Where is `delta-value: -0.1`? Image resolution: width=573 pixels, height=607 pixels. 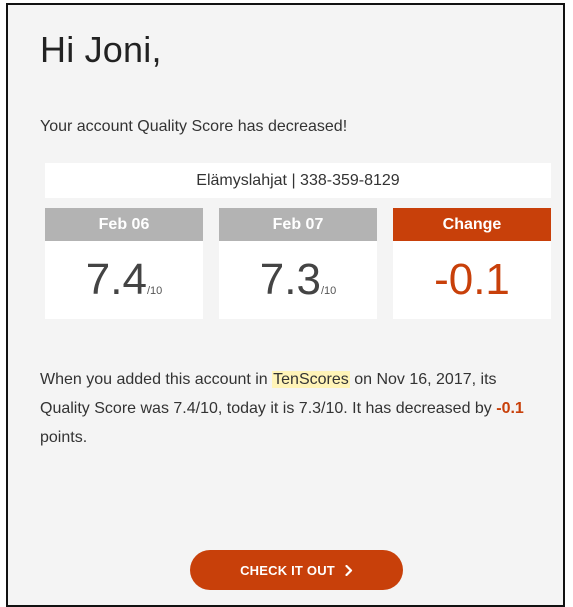
delta-value: -0.1 is located at coordinates (510, 408).